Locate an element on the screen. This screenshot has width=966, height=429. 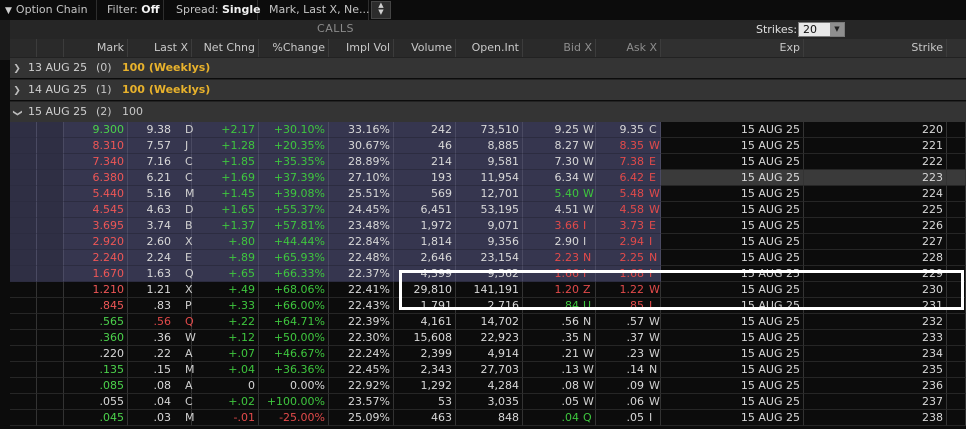
option-chain-title-toggle: ▼ Option Chain is located at coordinates (48, 10).